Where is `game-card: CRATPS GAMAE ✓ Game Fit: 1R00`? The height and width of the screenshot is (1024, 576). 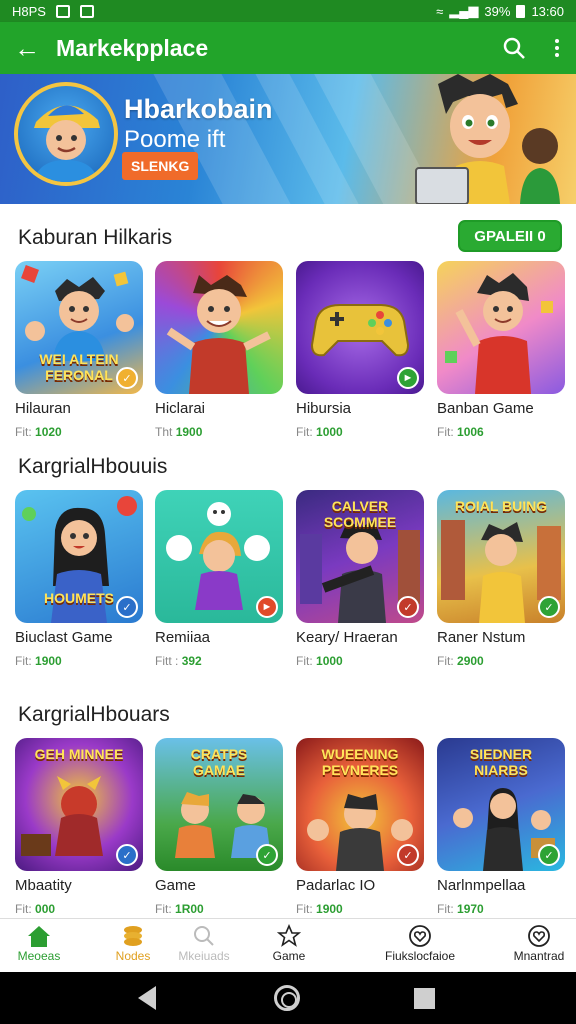
game-card: CRATPS GAMAE ✓ Game Fit: 1R00 is located at coordinates (219, 827).